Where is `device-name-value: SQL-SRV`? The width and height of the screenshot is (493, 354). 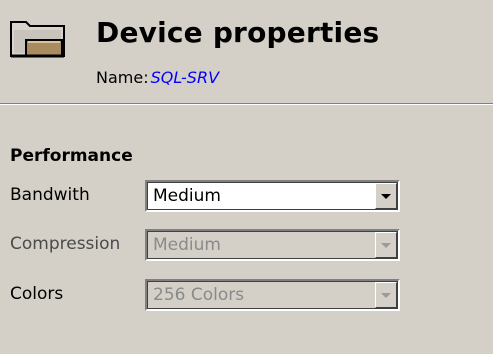
device-name-value: SQL-SRV is located at coordinates (185, 77).